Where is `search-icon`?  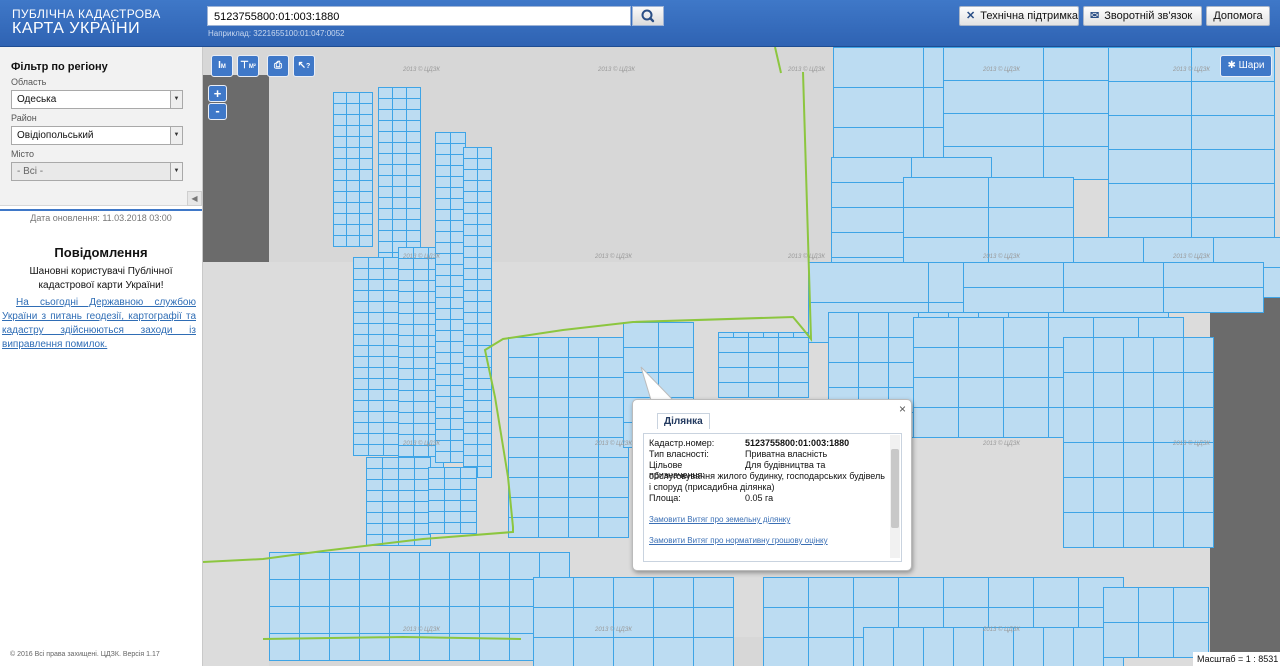 search-icon is located at coordinates (648, 16).